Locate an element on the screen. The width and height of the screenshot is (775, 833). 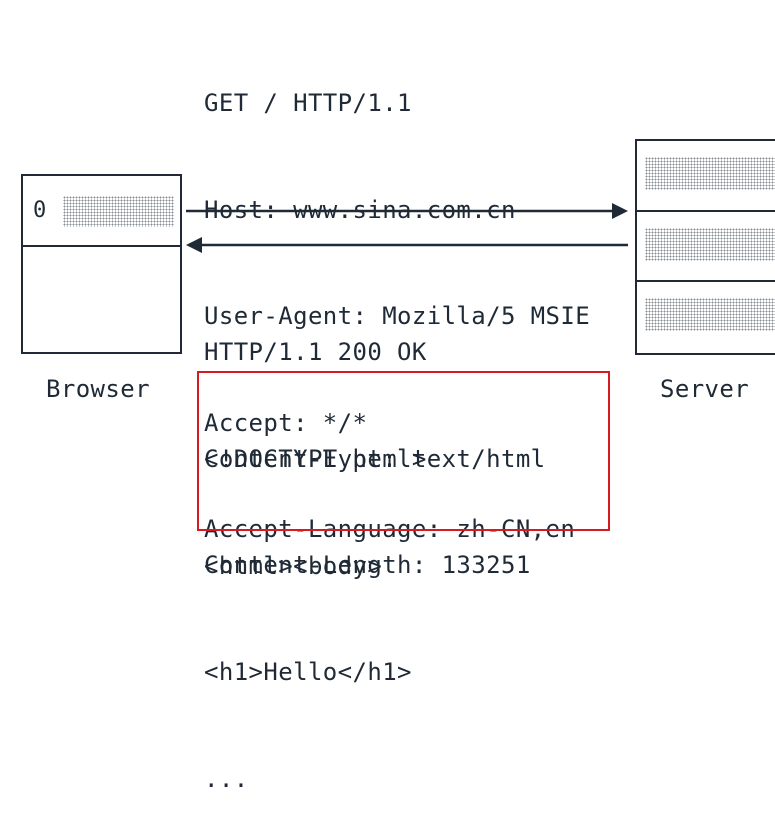
body-line-doctype: <!DOCTYPE html> is located at coordinates (315, 459).